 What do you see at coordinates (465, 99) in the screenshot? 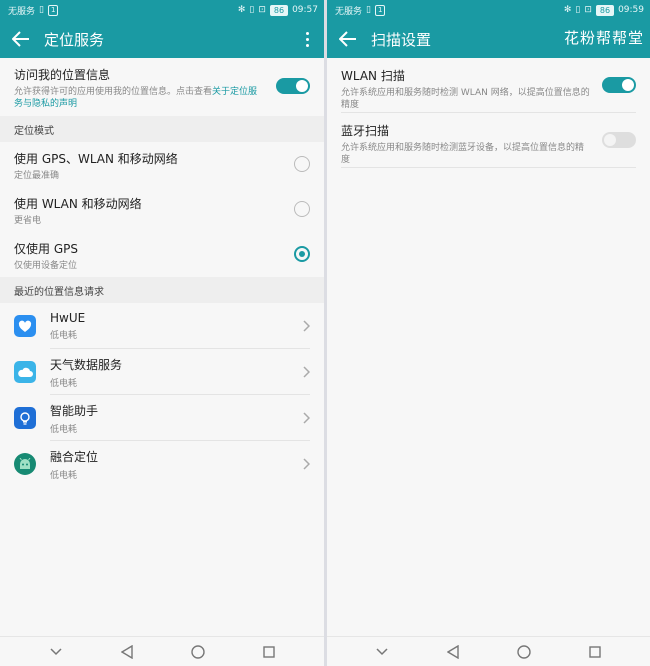
I see `wlan-scan-desc: 允许系统应用和服务随时检测 WLAN 网络，以提高位置信息的精度` at bounding box center [465, 99].